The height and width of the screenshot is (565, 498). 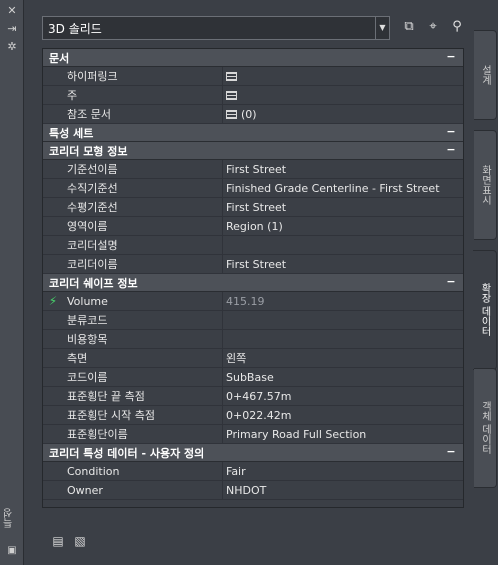 I want to click on property-row: 참조 문서 (0), so click(x=253, y=114).